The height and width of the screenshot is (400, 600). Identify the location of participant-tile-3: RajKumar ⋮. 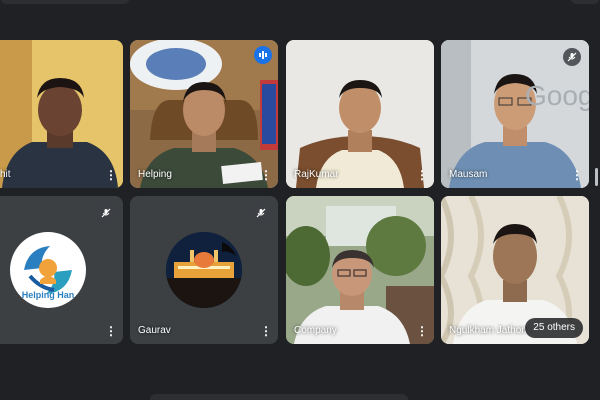
(360, 114).